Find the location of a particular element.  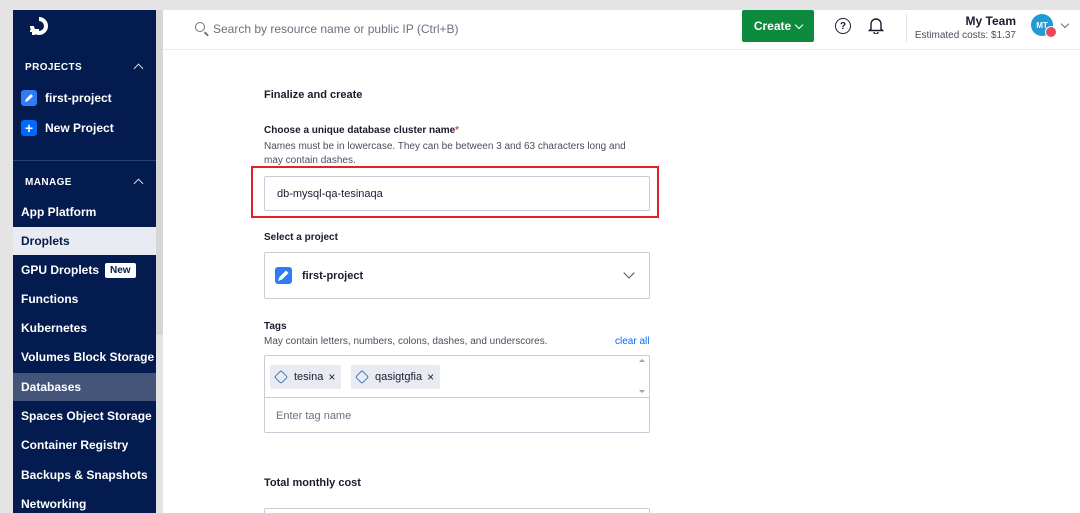

cluster-name-help-line-2: may contain dashes. is located at coordinates (310, 160).